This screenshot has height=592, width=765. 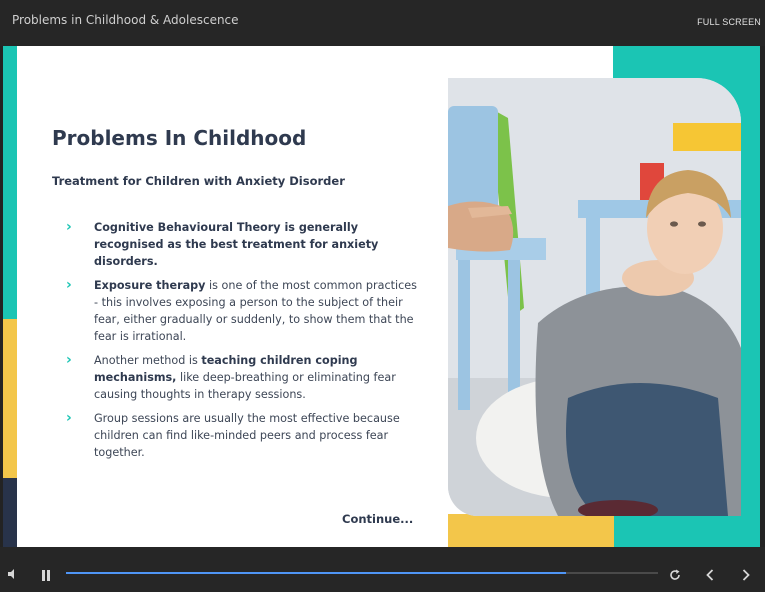 I want to click on chevron-left-icon, so click(x=710, y=575).